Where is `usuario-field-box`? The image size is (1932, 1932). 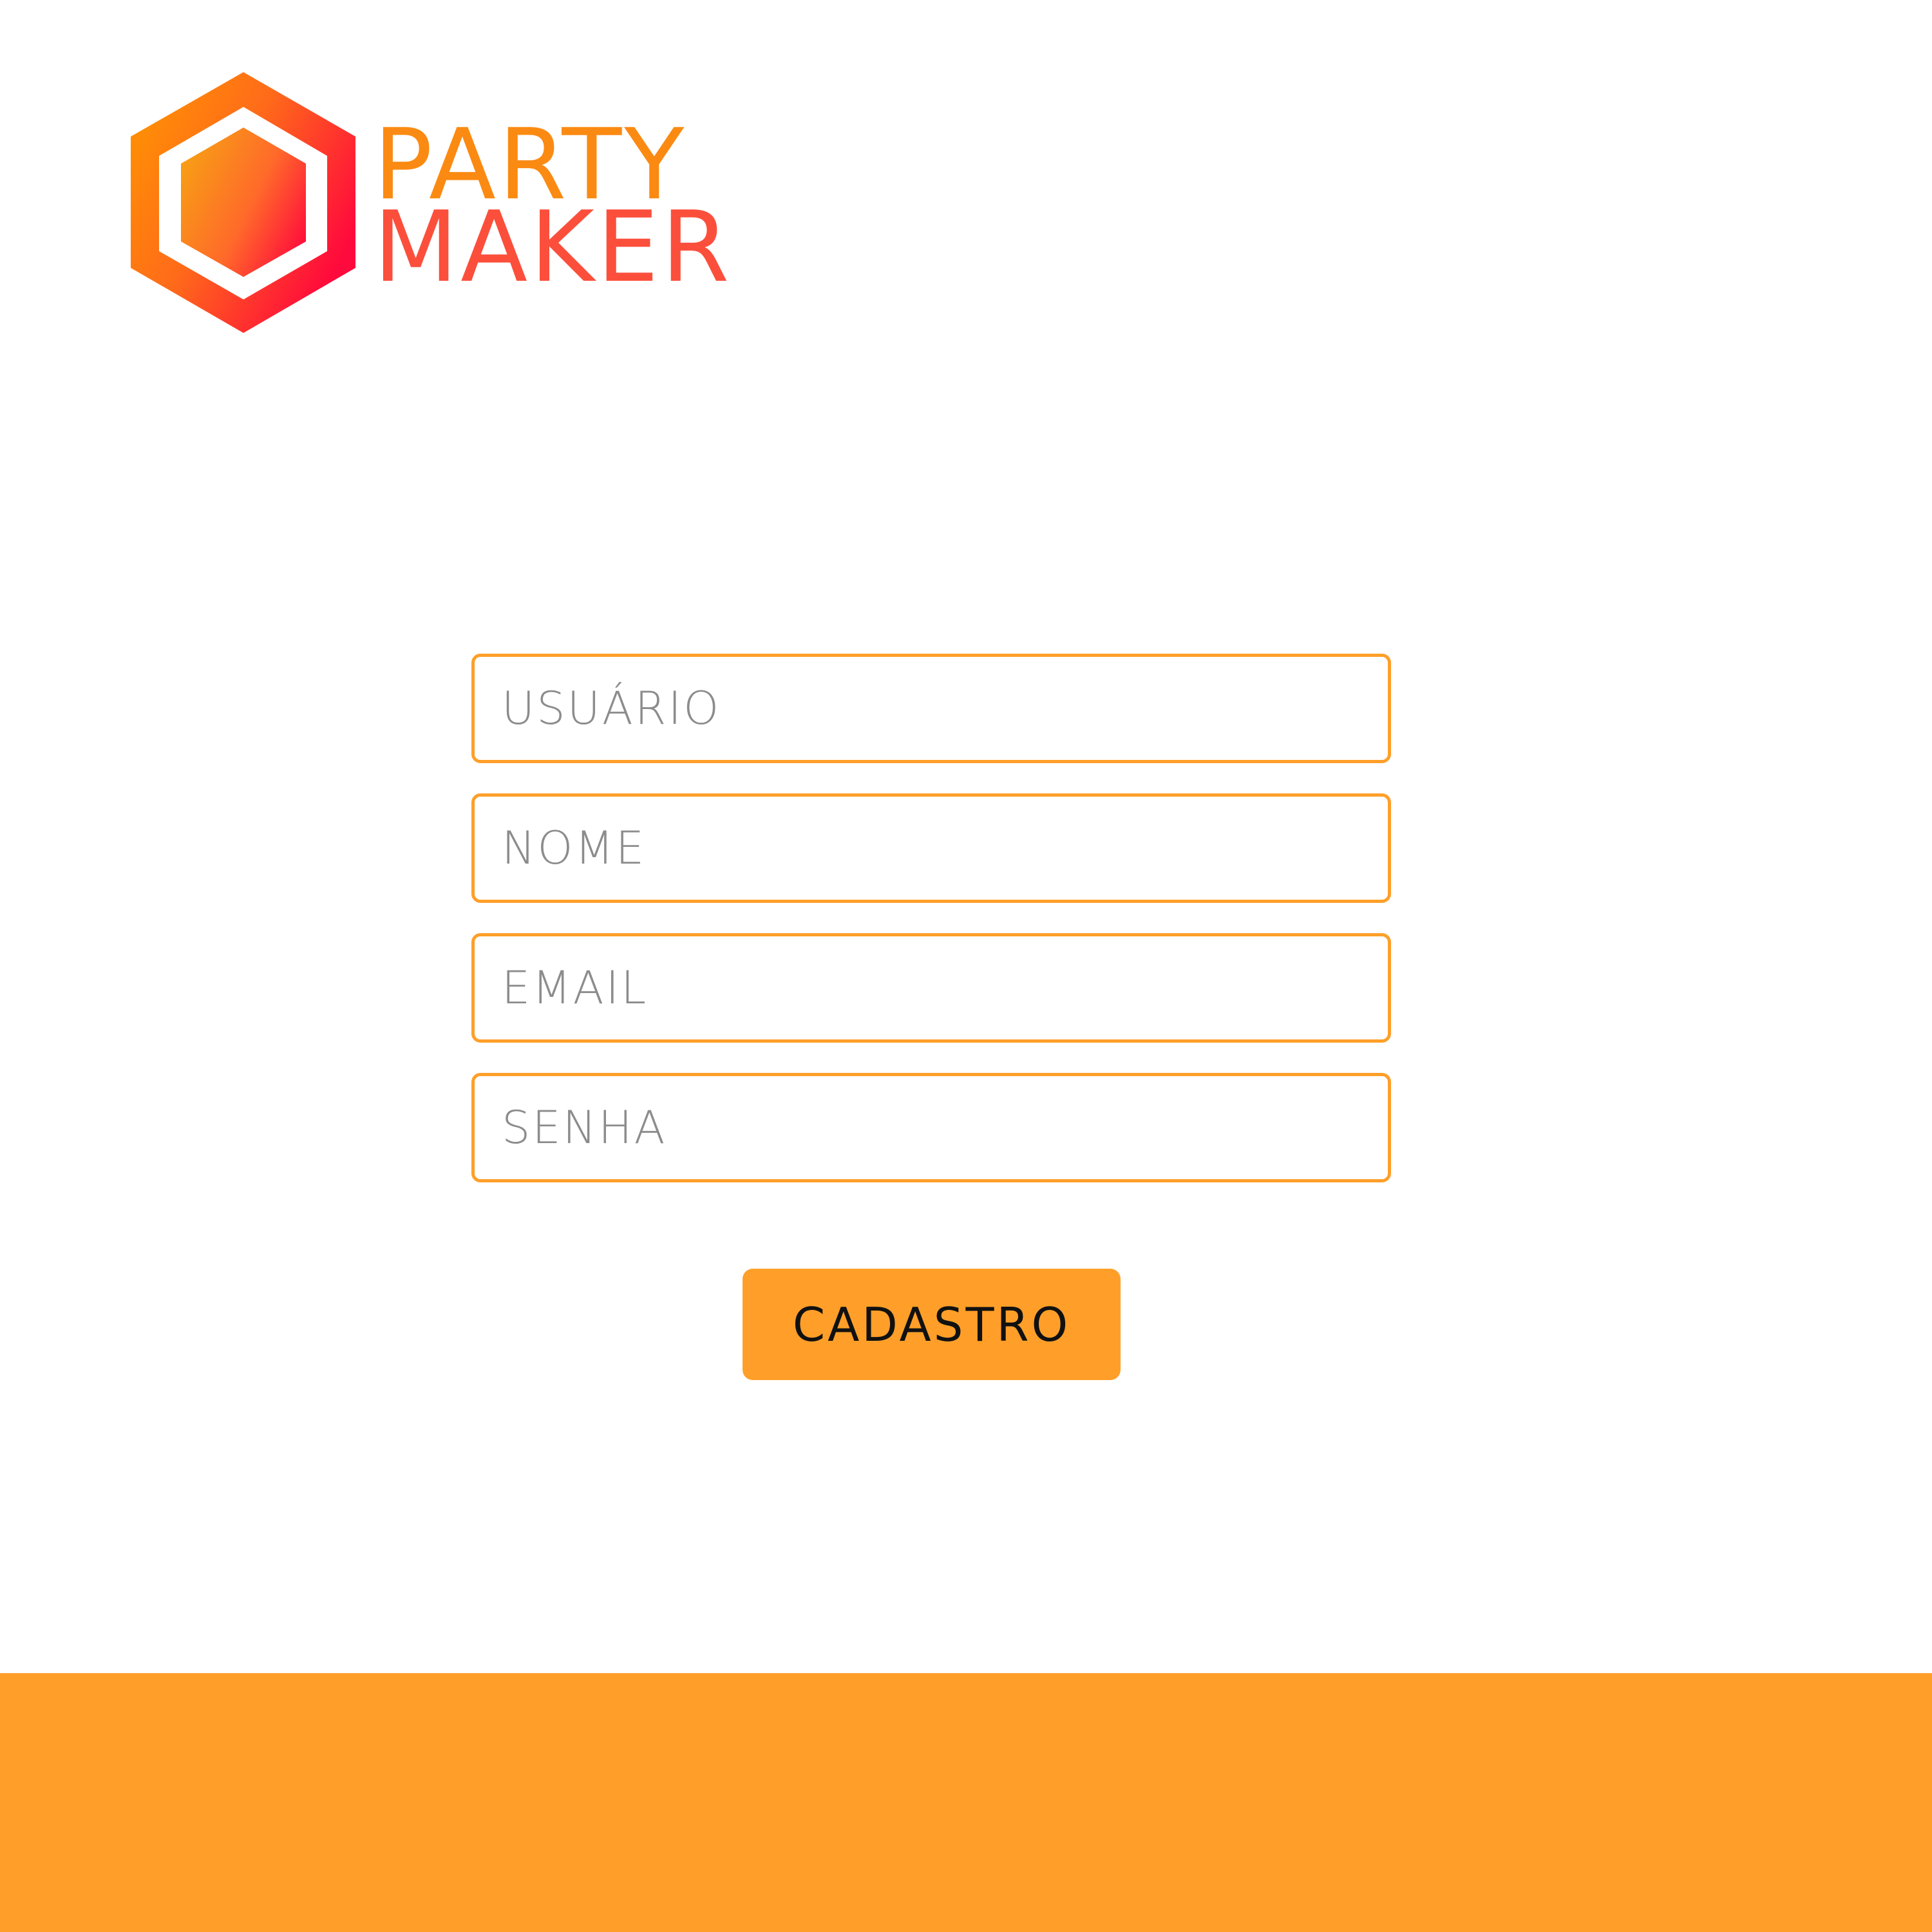
usuario-field-box is located at coordinates (931, 709).